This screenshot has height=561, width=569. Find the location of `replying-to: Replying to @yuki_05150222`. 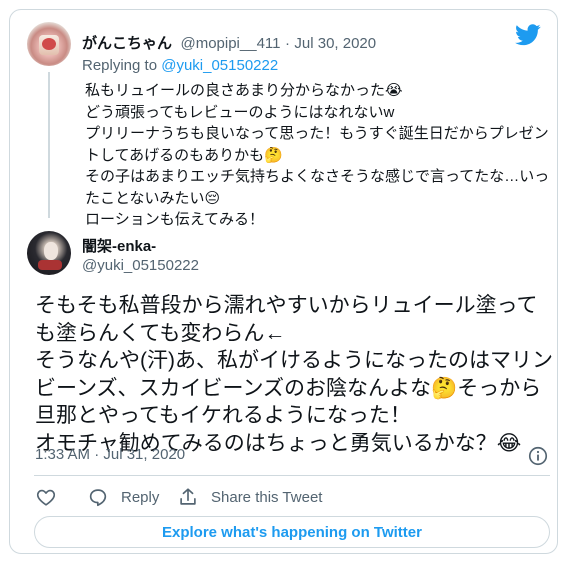

replying-to: Replying to @yuki_05150222 is located at coordinates (180, 65).